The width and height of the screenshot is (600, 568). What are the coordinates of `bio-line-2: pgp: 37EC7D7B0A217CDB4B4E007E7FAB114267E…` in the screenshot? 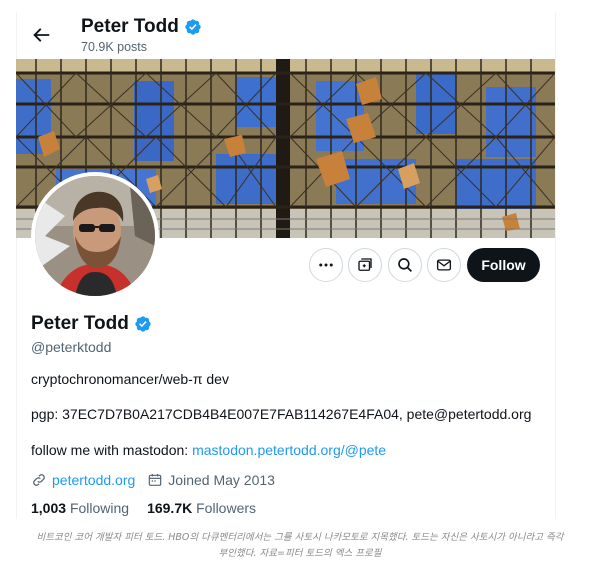 It's located at (281, 414).